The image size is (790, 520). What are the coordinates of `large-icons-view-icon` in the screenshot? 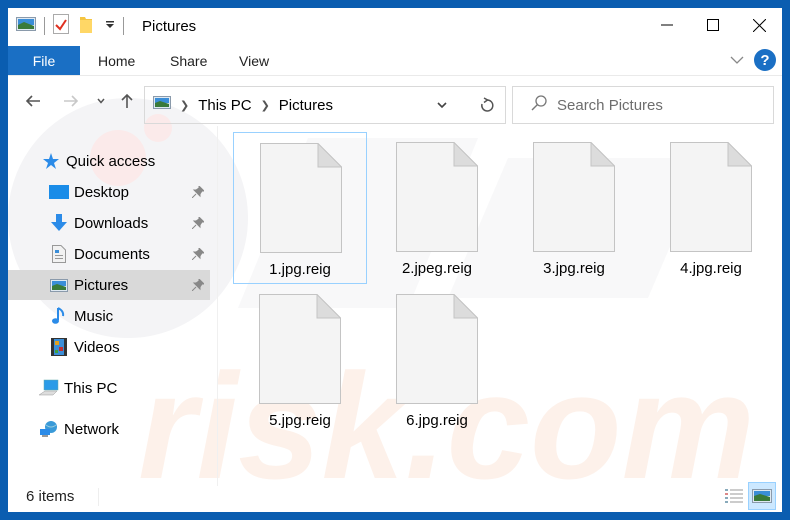 It's located at (762, 496).